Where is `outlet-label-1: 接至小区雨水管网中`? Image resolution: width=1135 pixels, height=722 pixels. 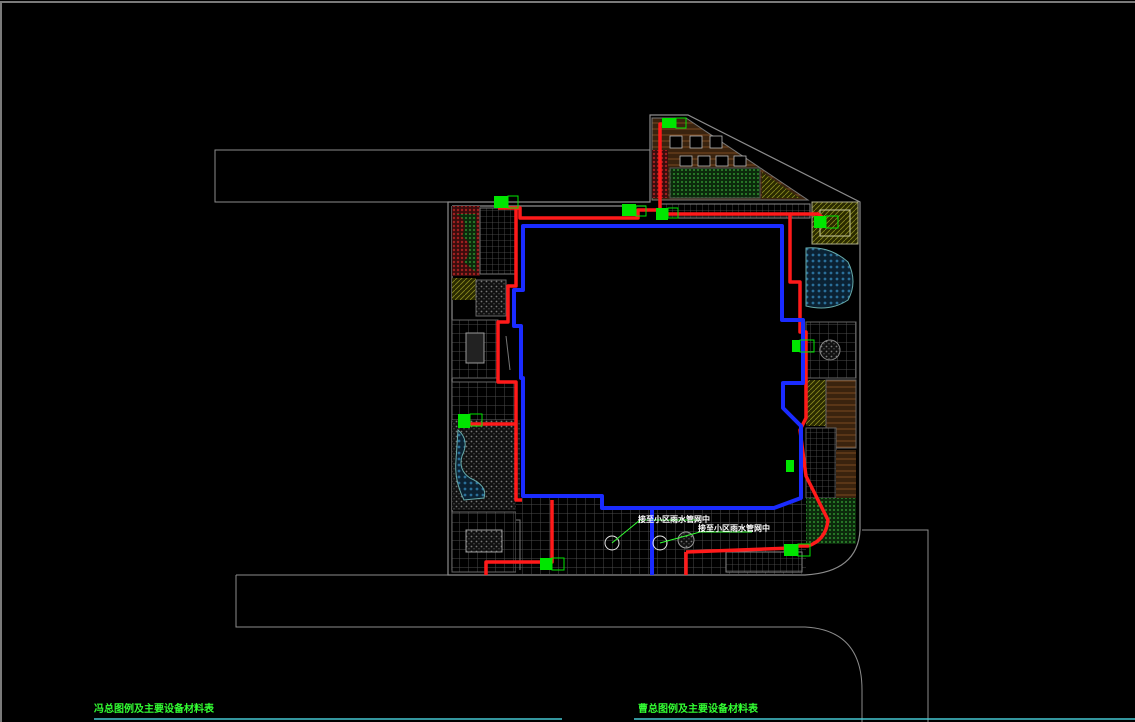 outlet-label-1: 接至小区雨水管网中 is located at coordinates (674, 519).